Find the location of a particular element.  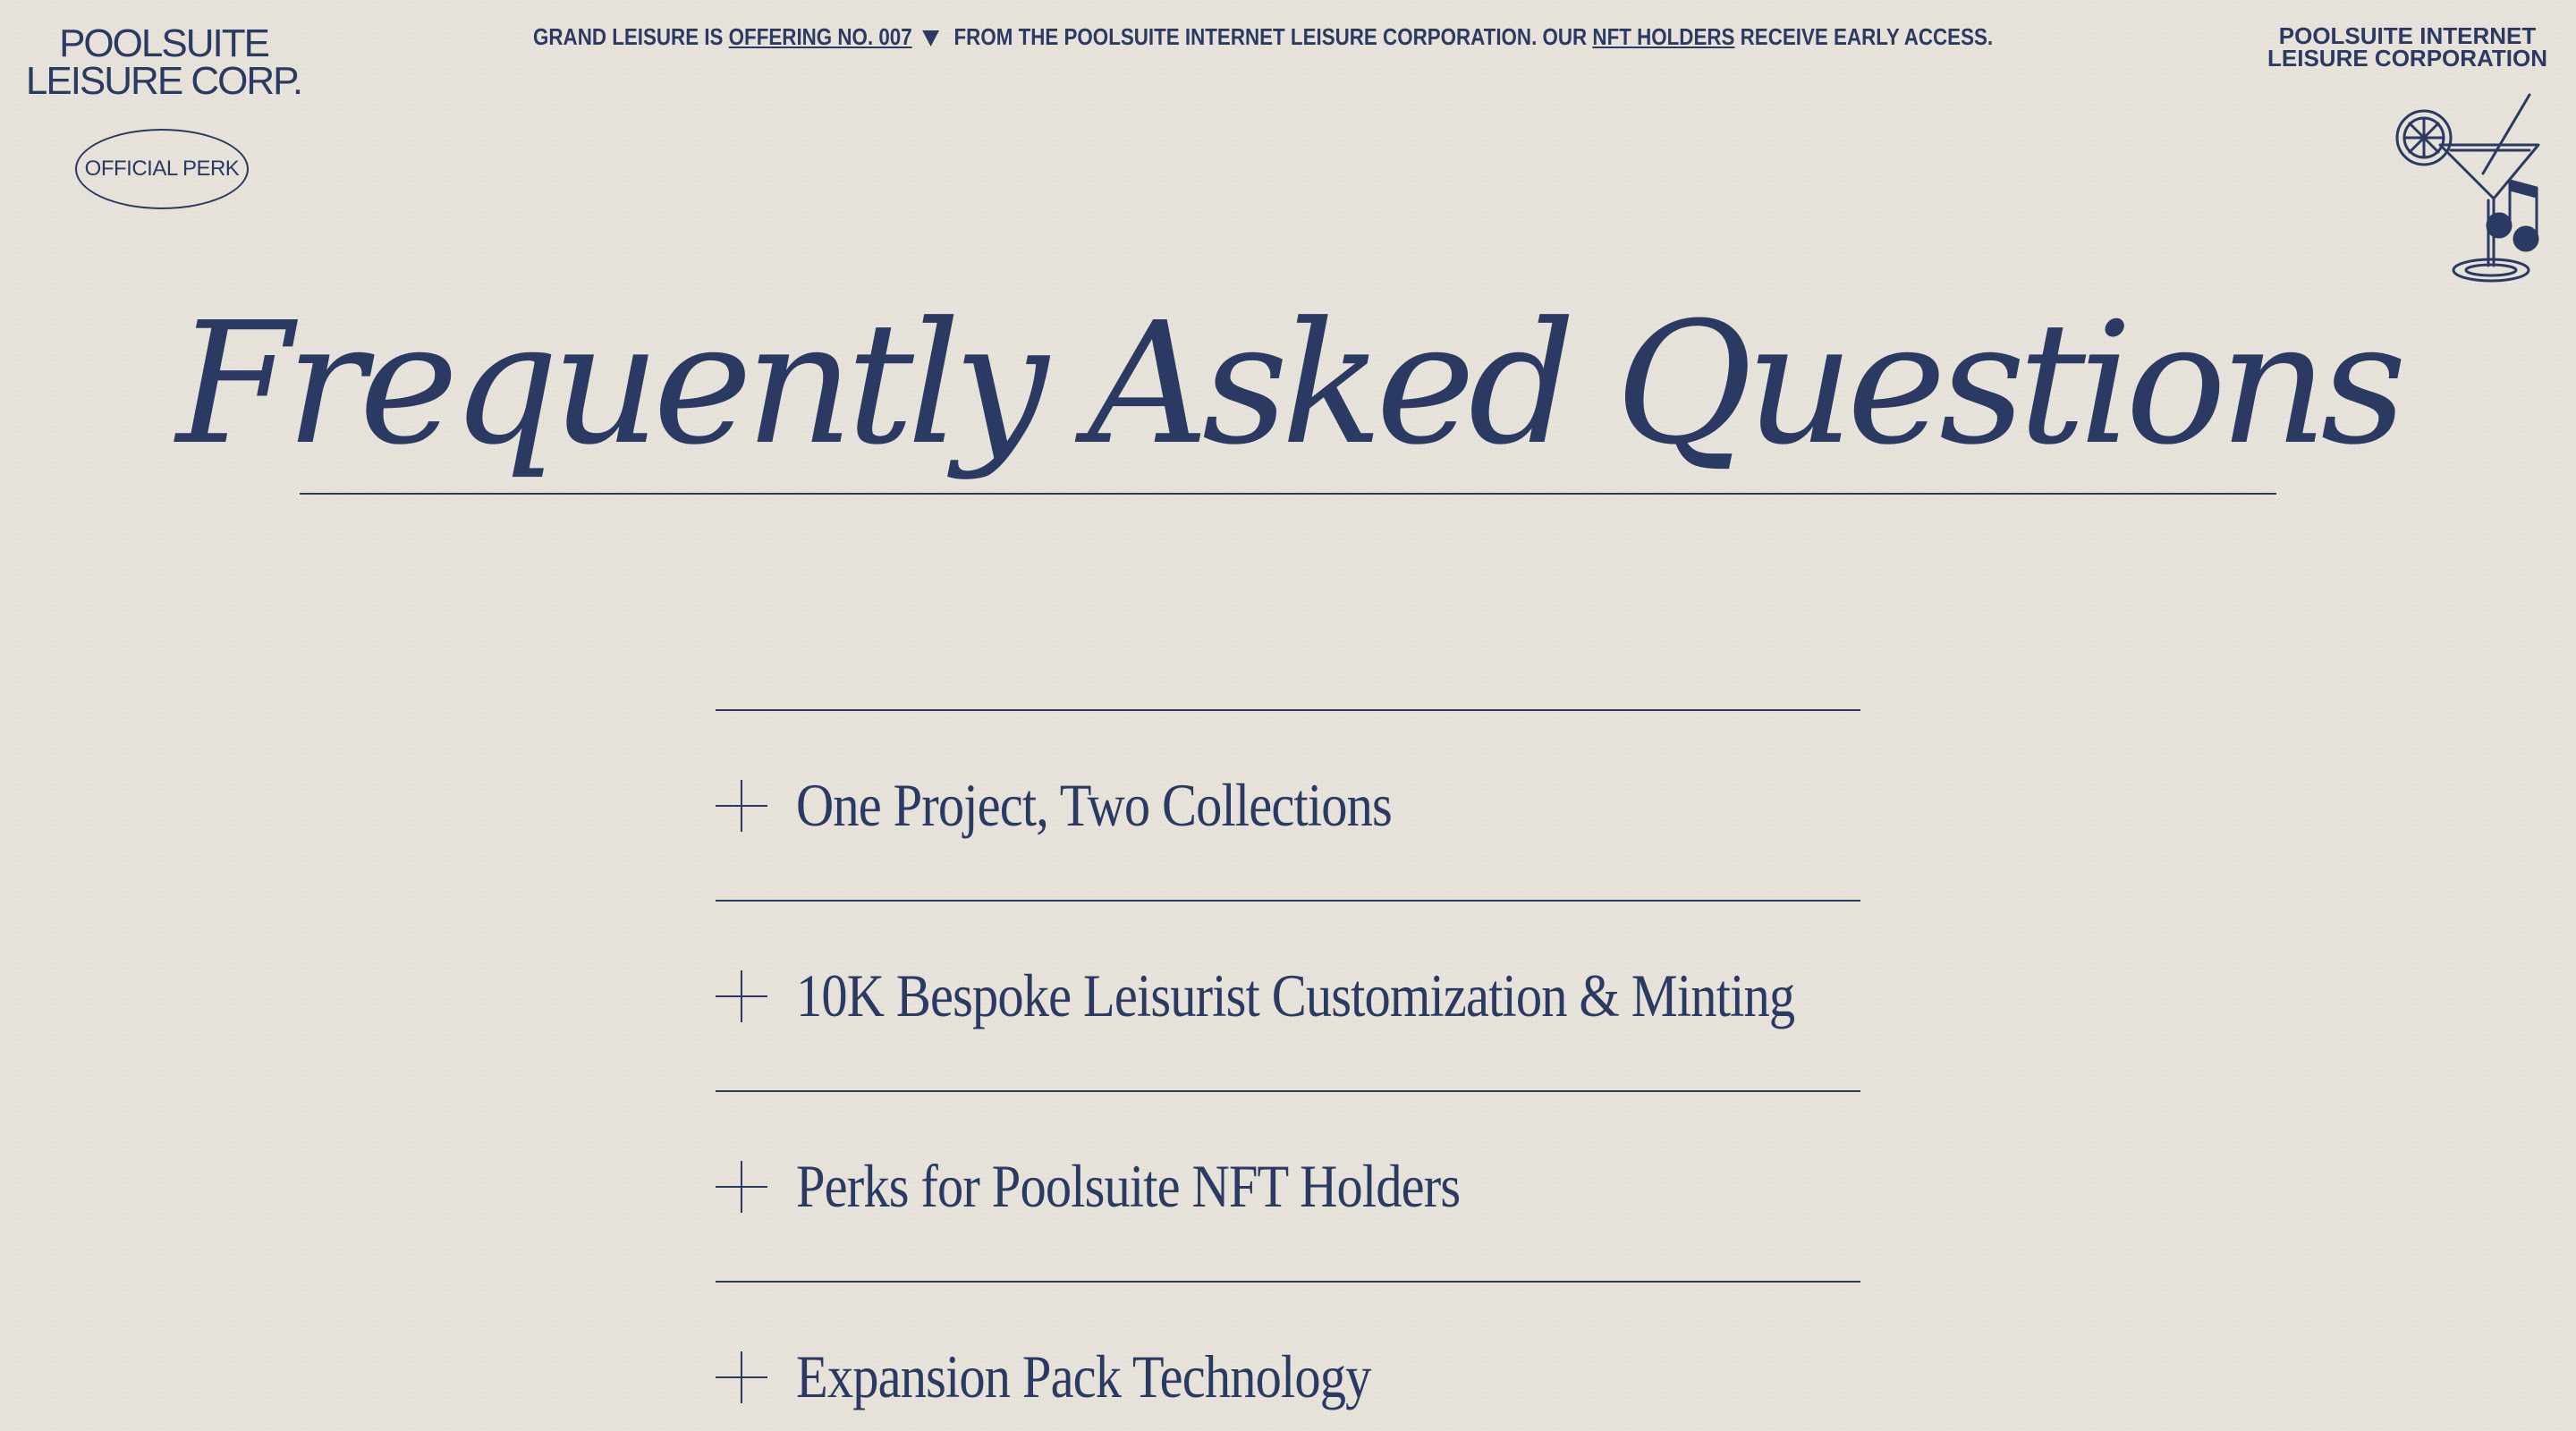

faq-item-expansion-pack: Expansion Pack Technology is located at coordinates (1288, 1357).